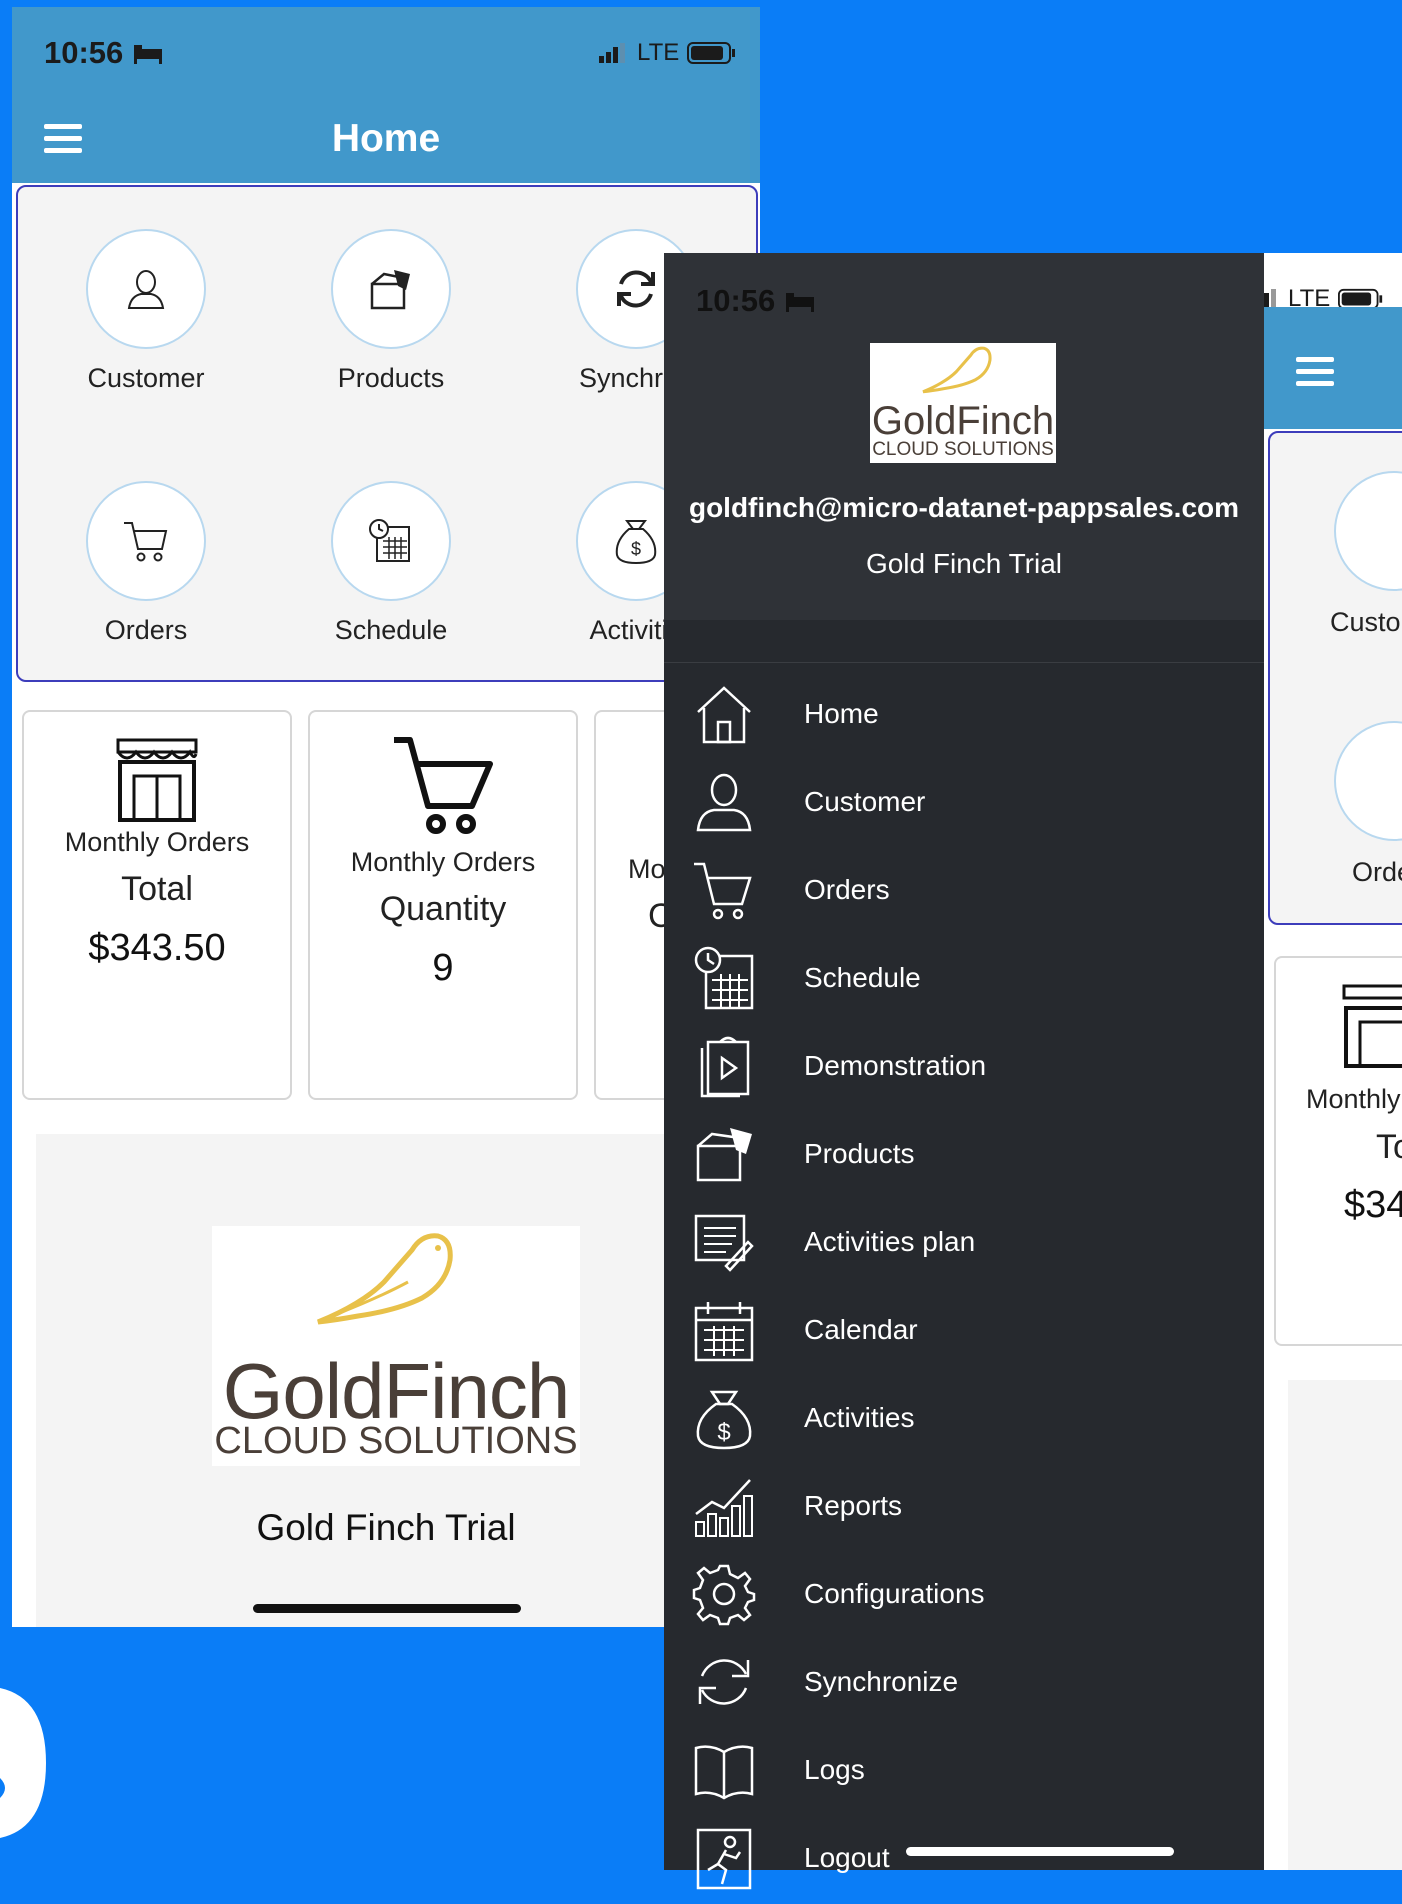 This screenshot has height=1904, width=1402. I want to click on signal-icon, so click(612, 53).